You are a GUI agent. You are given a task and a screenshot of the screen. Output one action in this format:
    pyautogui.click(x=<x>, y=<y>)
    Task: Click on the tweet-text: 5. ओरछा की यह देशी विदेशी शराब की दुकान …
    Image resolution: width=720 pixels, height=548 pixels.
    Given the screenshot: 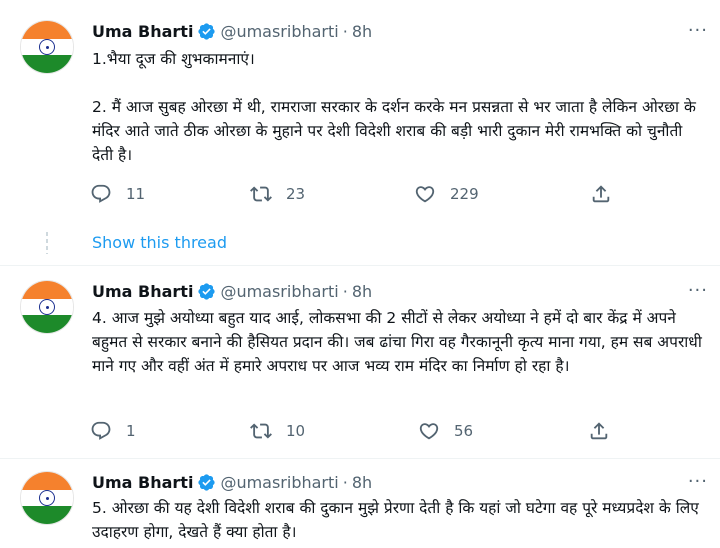 What is the action you would take?
    pyautogui.click(x=398, y=520)
    